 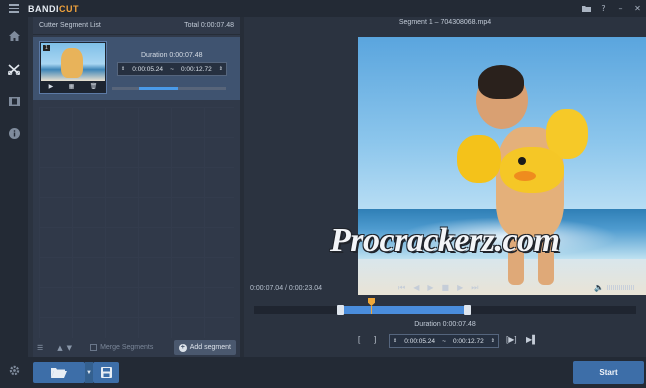 What do you see at coordinates (69, 348) in the screenshot?
I see `move-down-icon: ▼` at bounding box center [69, 348].